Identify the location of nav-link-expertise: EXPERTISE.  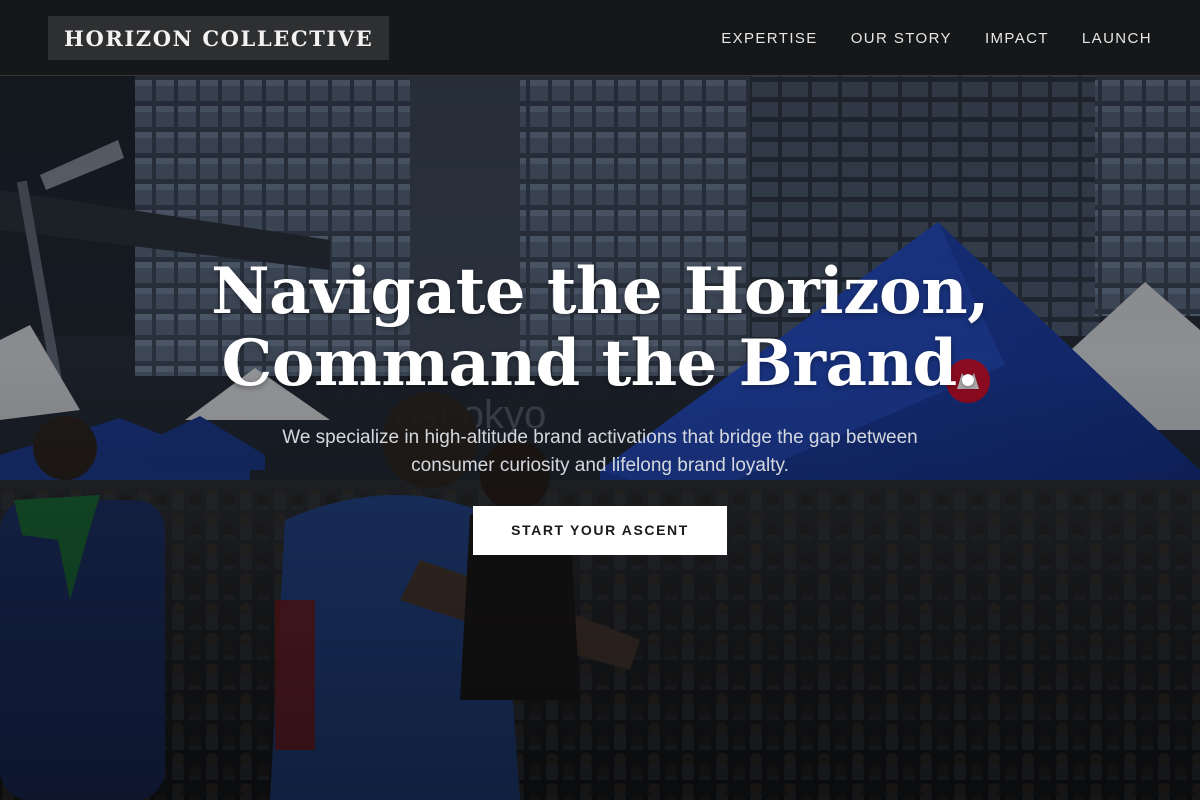
(769, 38).